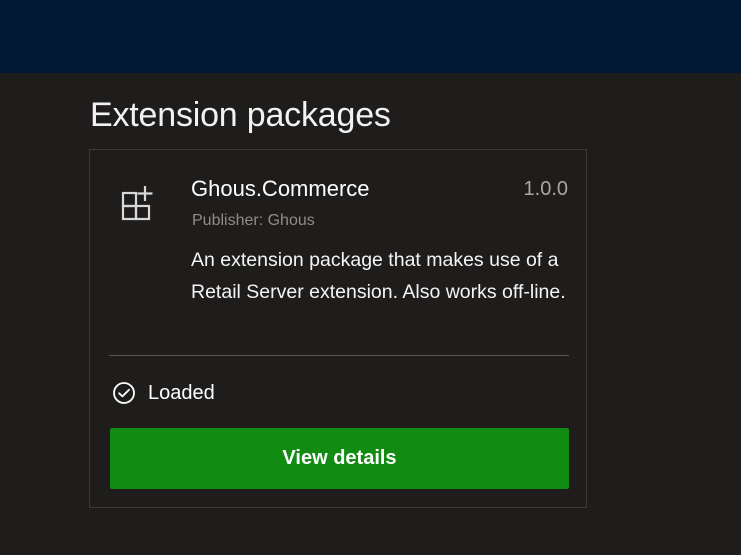 Image resolution: width=741 pixels, height=555 pixels. What do you see at coordinates (137, 203) in the screenshot?
I see `package-grid-icon` at bounding box center [137, 203].